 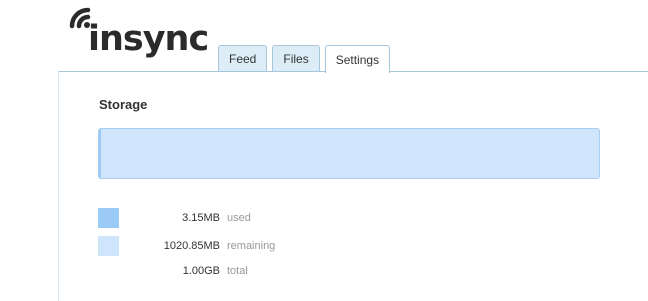 I want to click on insync-logo: insync, so click(x=138, y=32).